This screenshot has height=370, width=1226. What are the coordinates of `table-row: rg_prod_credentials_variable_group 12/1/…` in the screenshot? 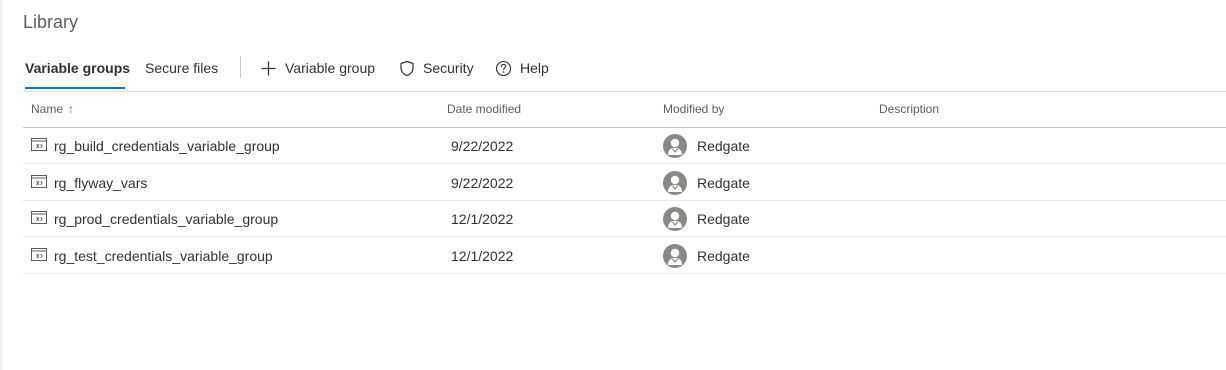 It's located at (624, 219).